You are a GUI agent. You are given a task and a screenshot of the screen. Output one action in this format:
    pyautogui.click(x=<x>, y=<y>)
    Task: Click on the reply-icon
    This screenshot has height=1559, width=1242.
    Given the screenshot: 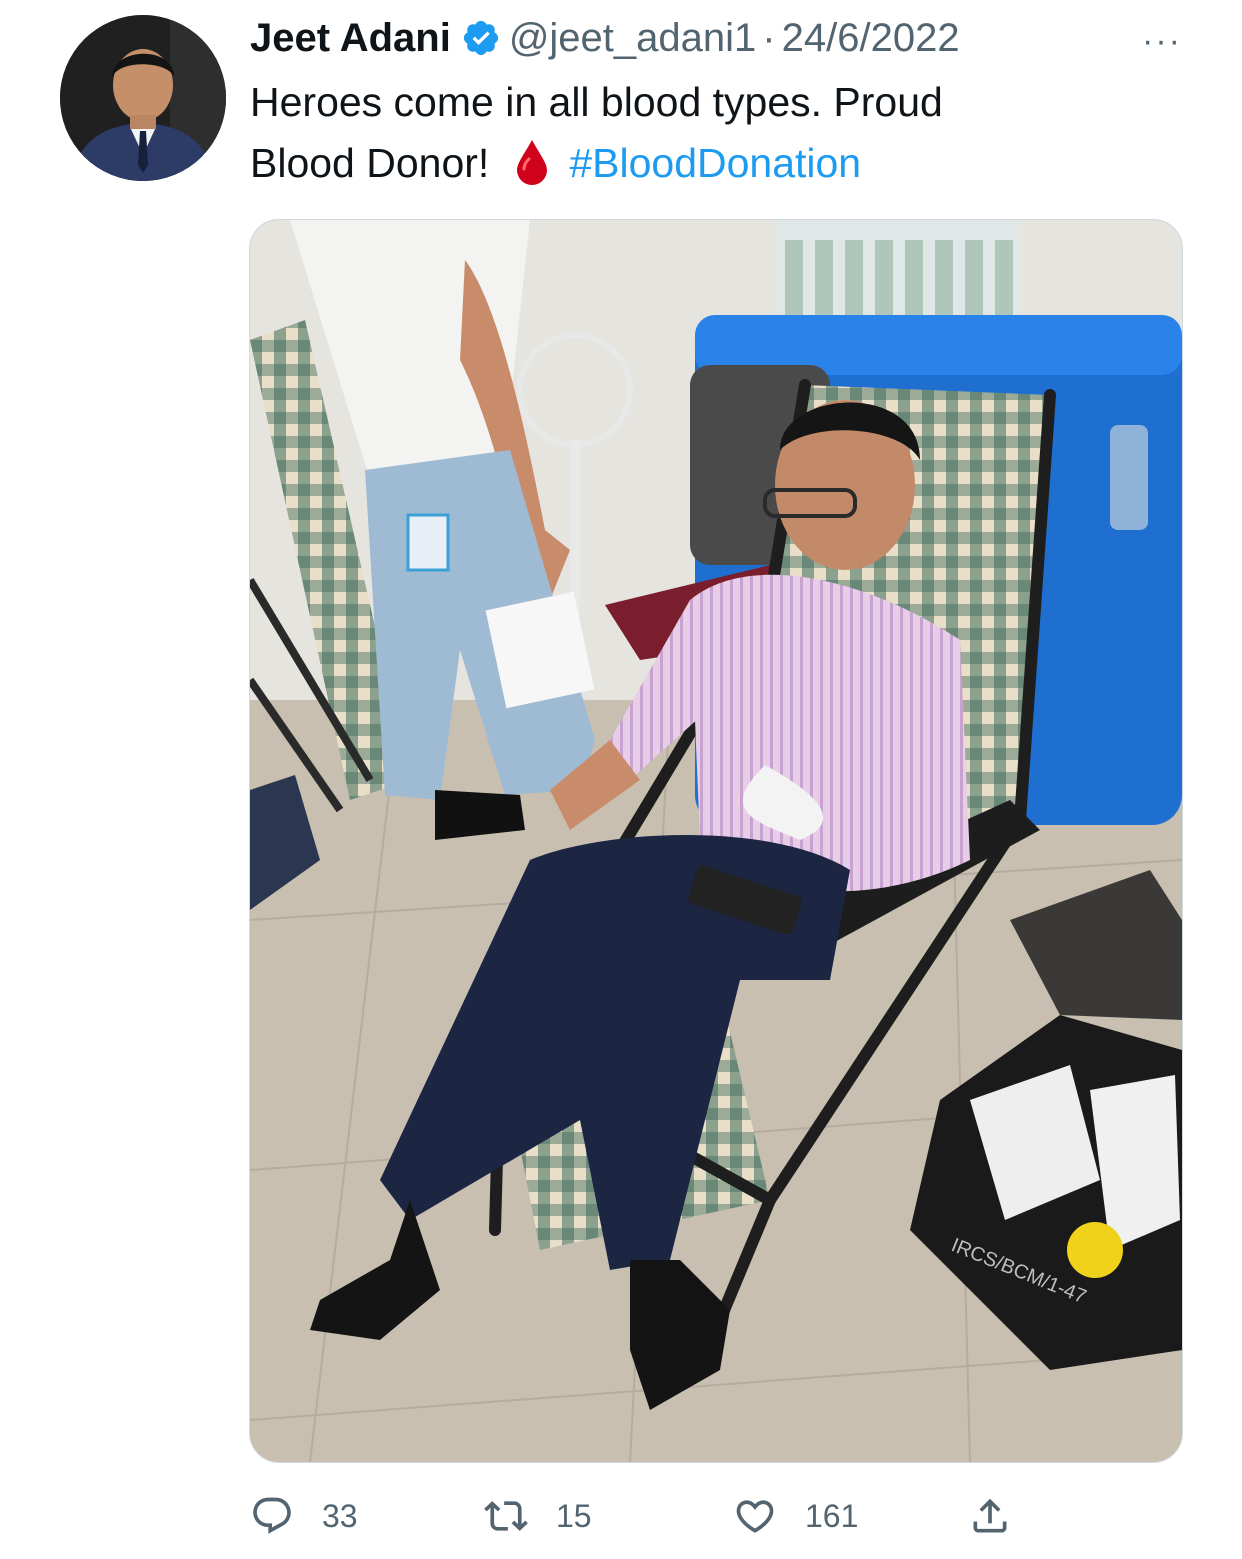 What is the action you would take?
    pyautogui.click(x=272, y=1515)
    